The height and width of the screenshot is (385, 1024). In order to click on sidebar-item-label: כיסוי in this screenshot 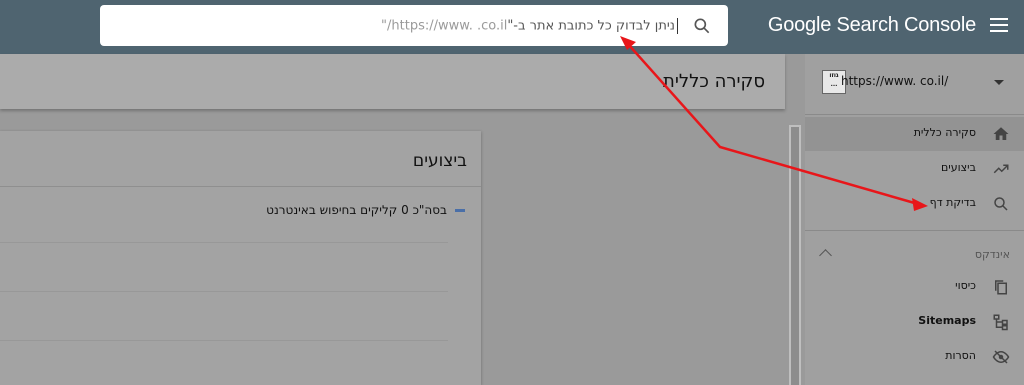, I will do `click(965, 285)`.